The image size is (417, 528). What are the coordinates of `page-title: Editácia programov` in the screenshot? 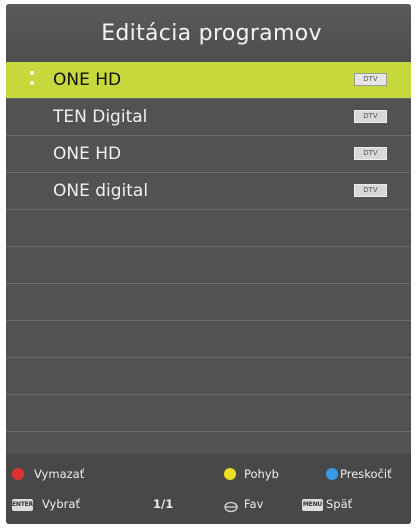 It's located at (211, 33).